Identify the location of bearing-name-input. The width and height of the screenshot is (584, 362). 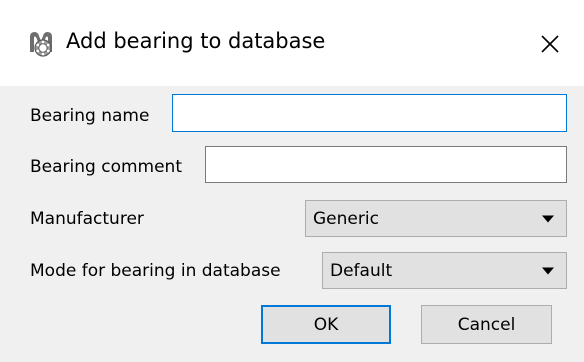
(369, 113).